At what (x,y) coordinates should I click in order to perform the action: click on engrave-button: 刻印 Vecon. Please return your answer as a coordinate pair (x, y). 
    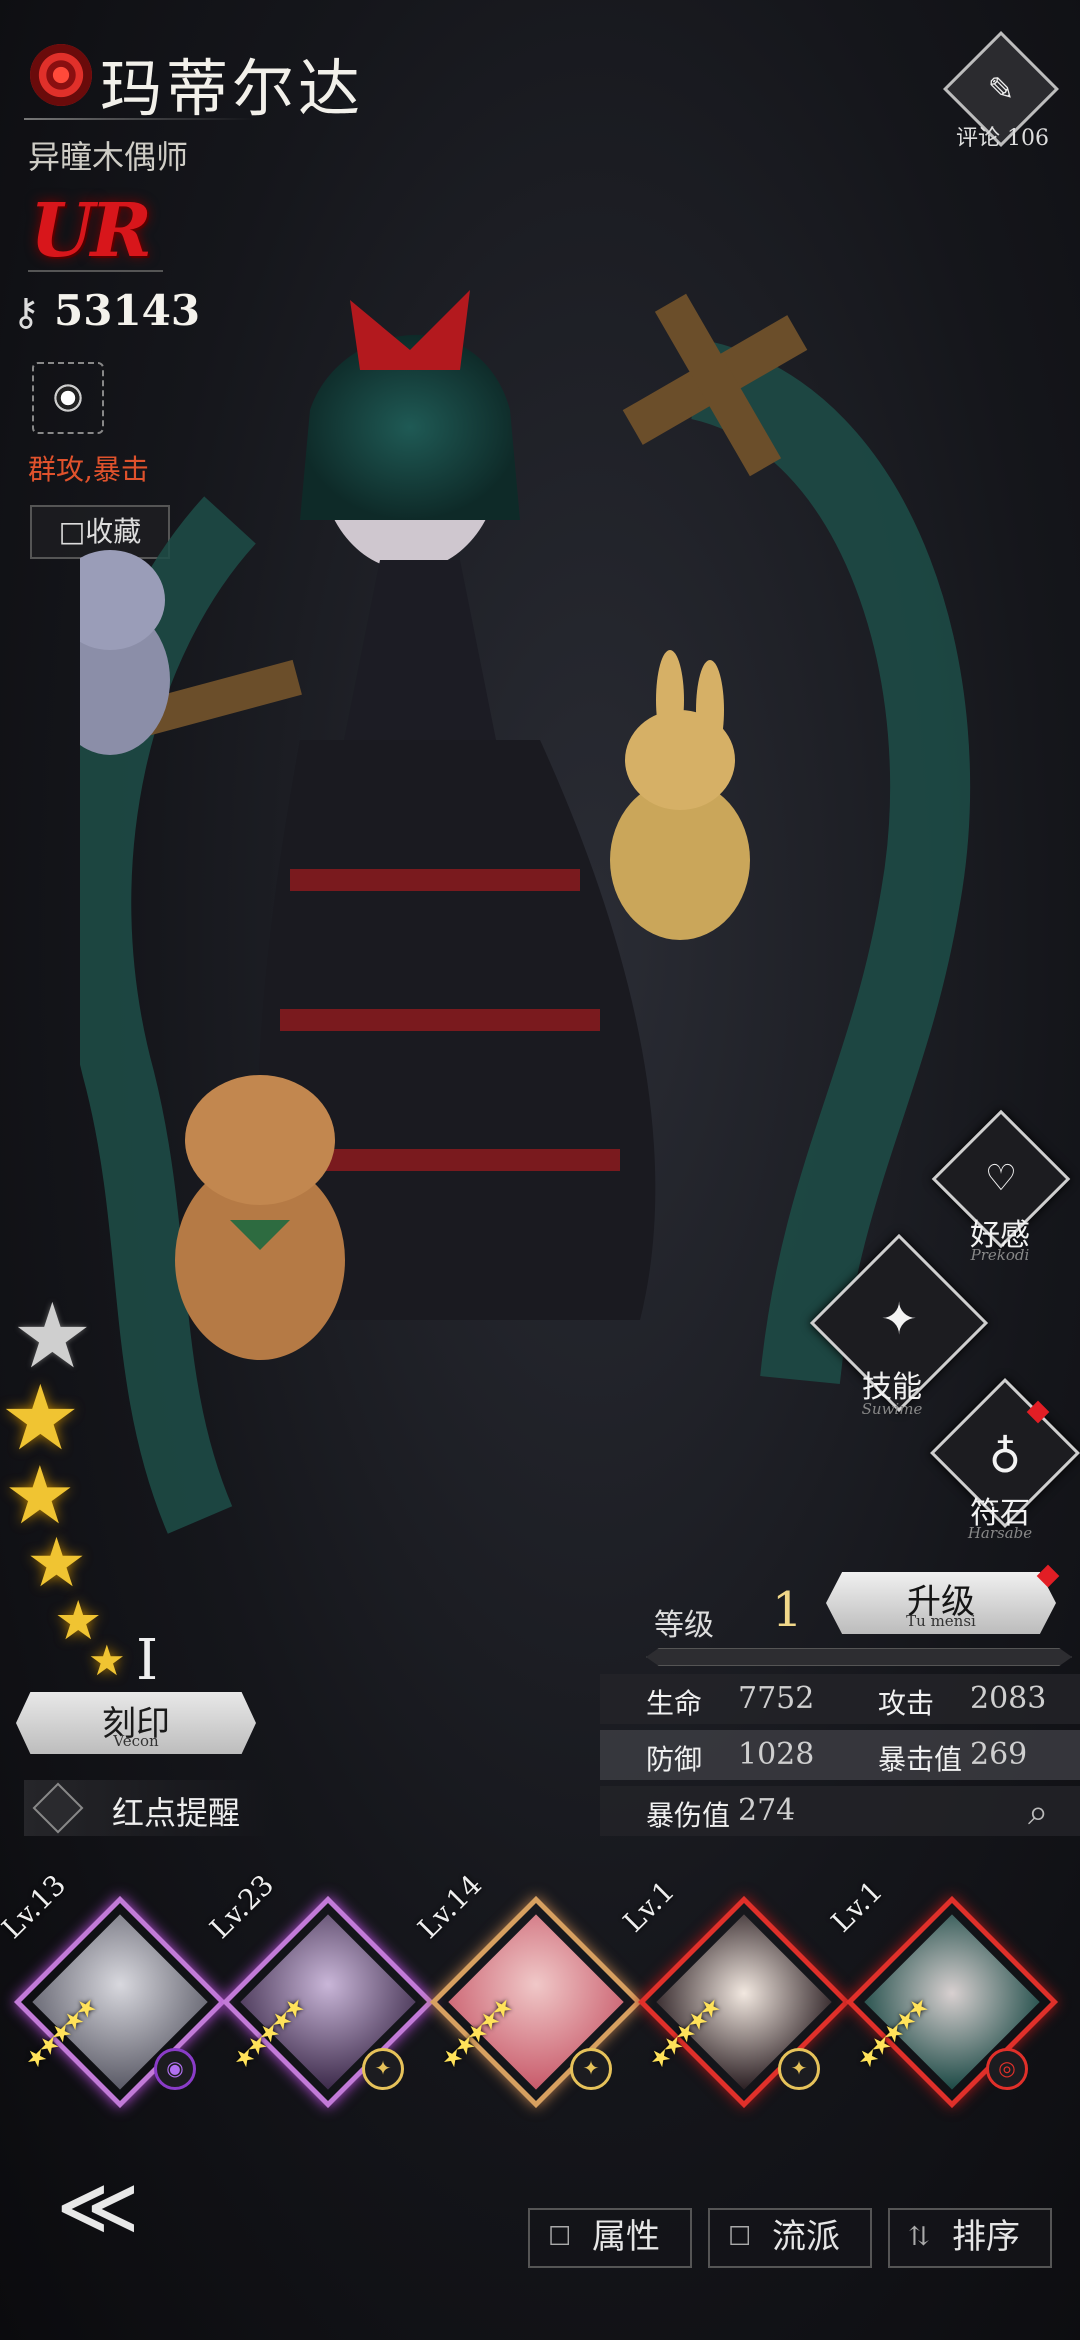
    Looking at the image, I should click on (136, 1723).